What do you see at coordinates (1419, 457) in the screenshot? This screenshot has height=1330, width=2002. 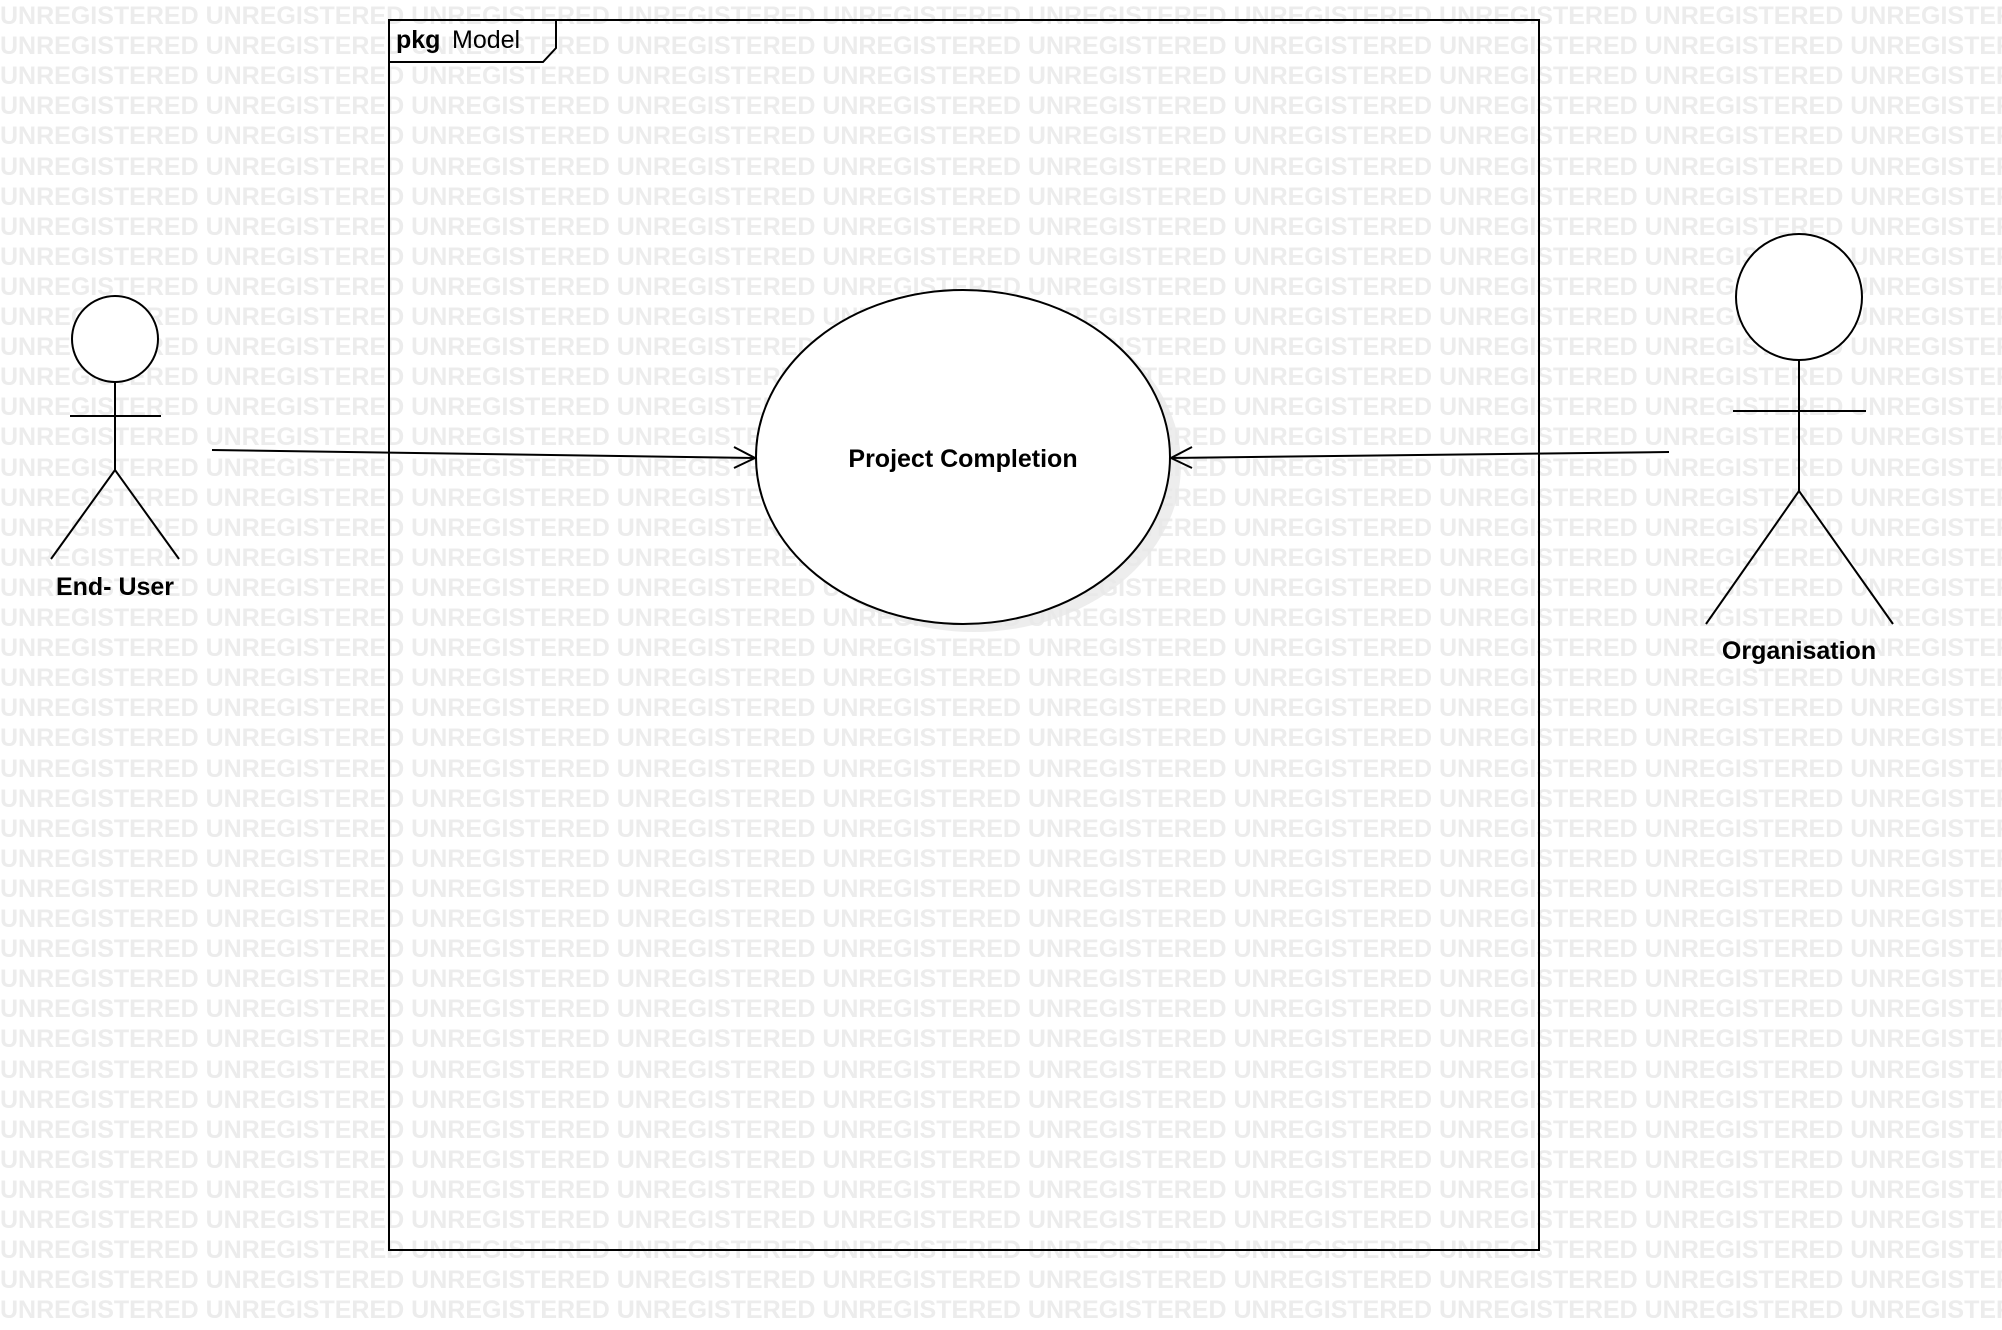 I see `association-organisation` at bounding box center [1419, 457].